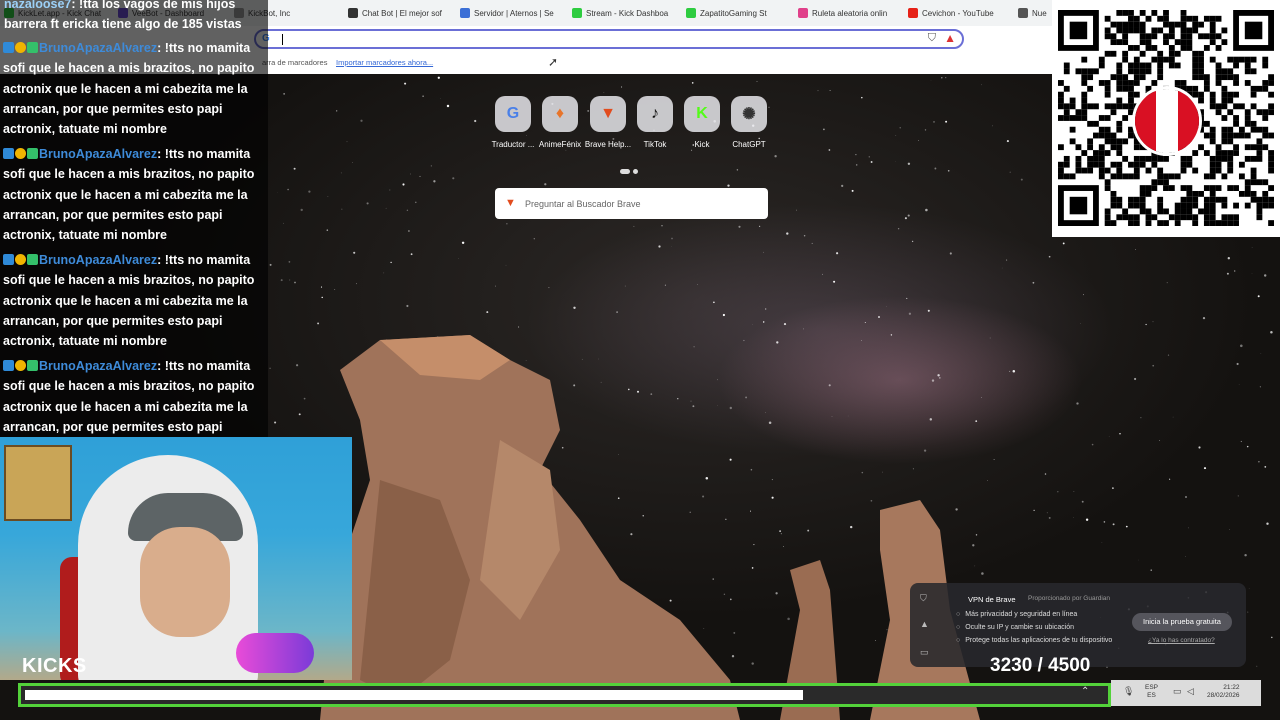  Describe the element at coordinates (1085, 691) in the screenshot. I see `chevron-up-icon: ⌃` at that location.